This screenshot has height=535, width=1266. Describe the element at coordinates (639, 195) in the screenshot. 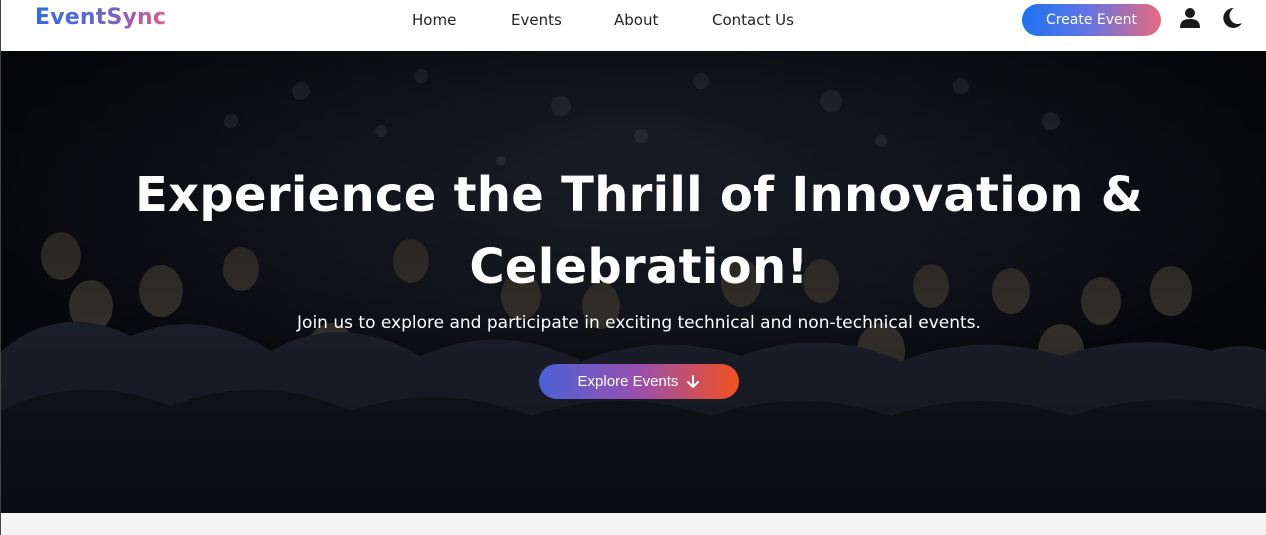

I see `hero-title-line-1: Experience the Thrill of Innovation &` at that location.